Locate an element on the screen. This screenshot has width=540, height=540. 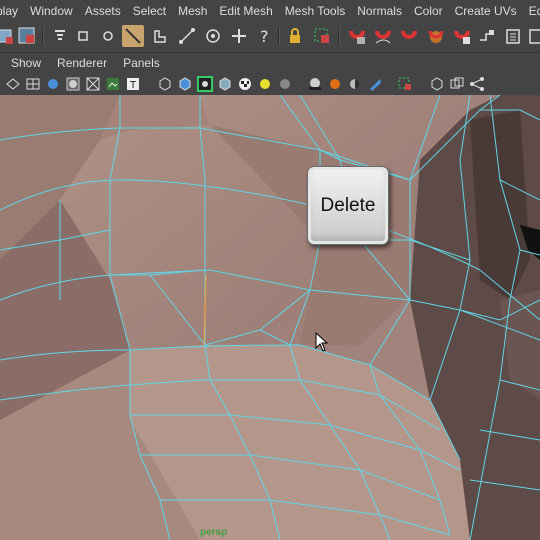
help-icon: ? is located at coordinates (265, 36).